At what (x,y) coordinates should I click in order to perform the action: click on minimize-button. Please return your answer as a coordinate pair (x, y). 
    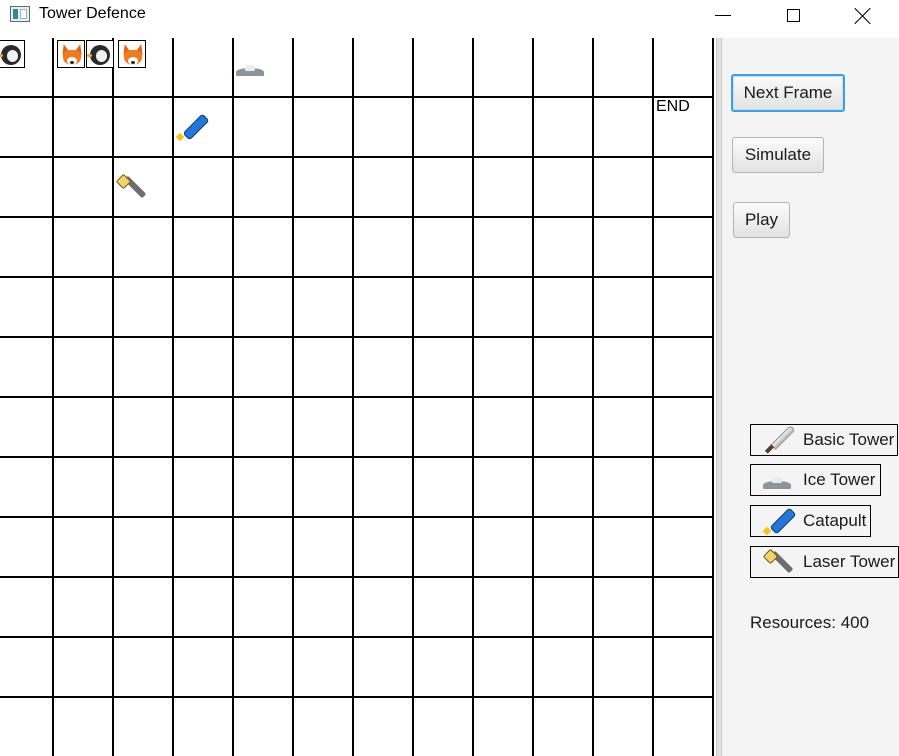
    Looking at the image, I should click on (723, 15).